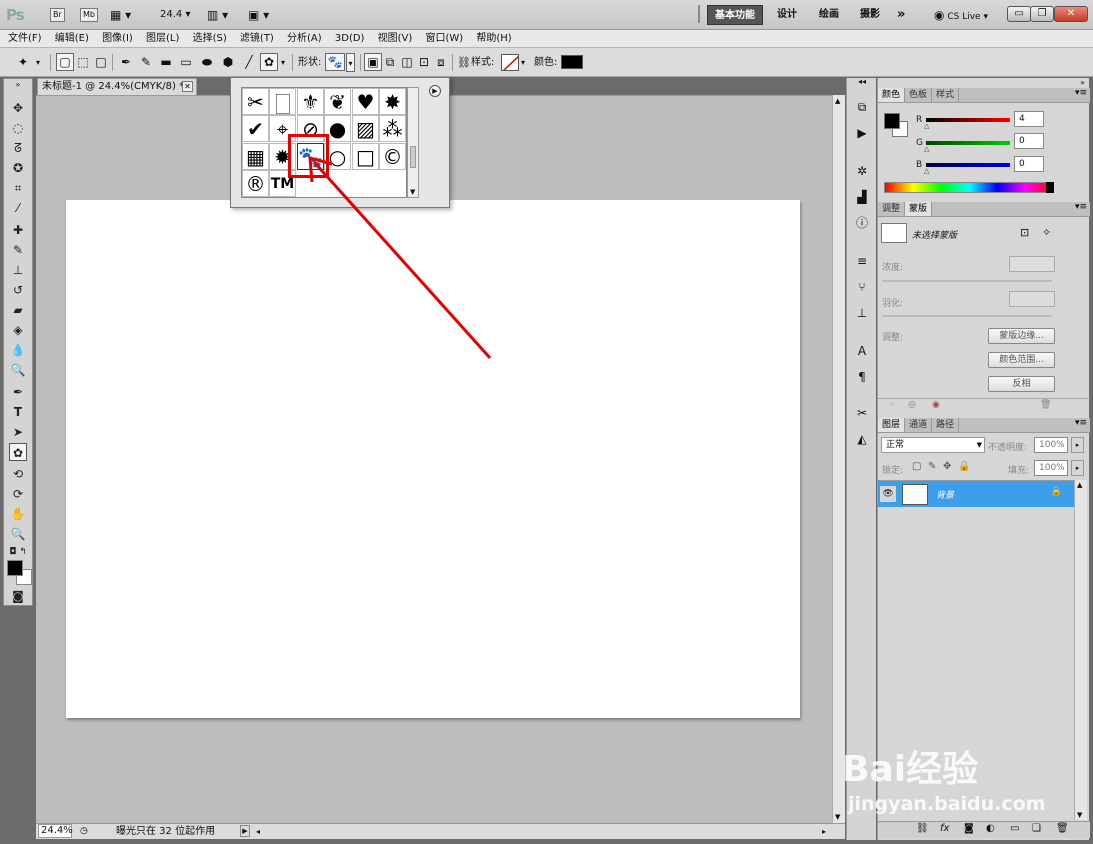  What do you see at coordinates (18, 514) in the screenshot?
I see `hand-tool-icon: ✋` at bounding box center [18, 514].